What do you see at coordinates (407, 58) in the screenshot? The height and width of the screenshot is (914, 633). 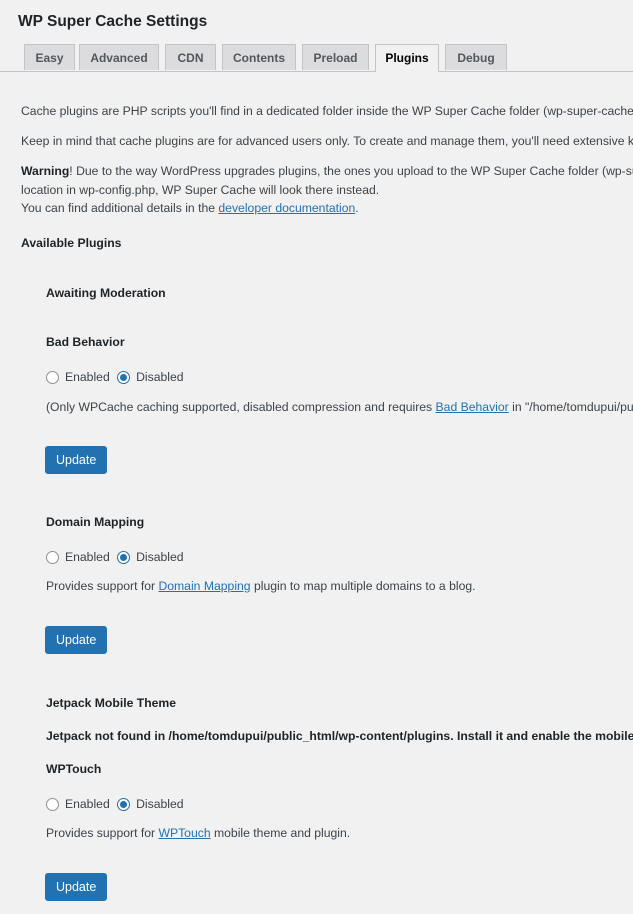 I see `tab-plugins: Plugins` at bounding box center [407, 58].